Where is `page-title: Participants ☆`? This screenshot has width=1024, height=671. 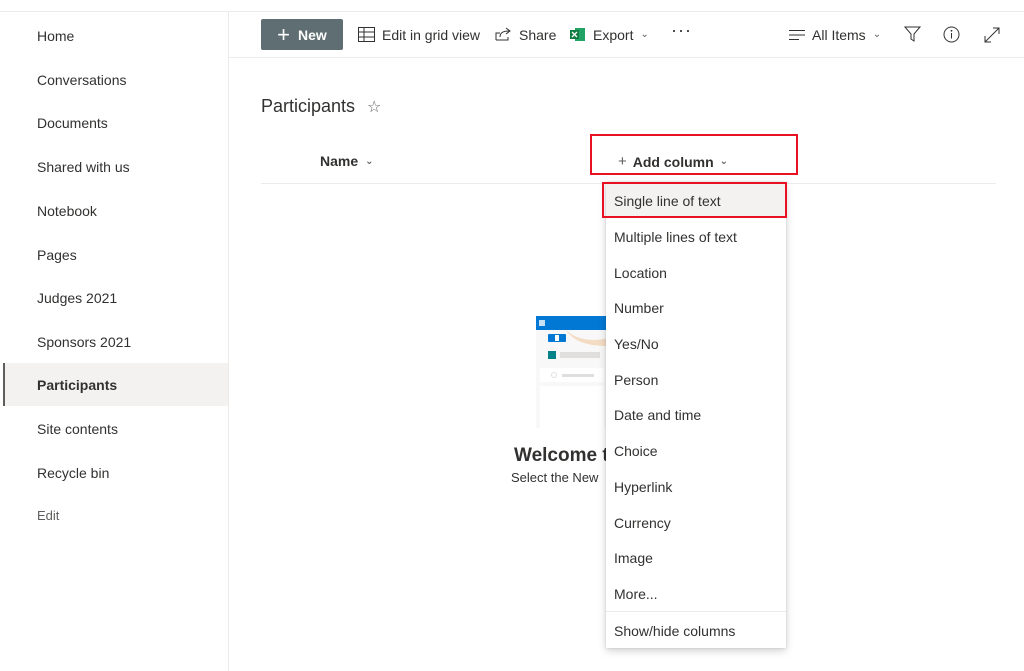 page-title: Participants ☆ is located at coordinates (321, 106).